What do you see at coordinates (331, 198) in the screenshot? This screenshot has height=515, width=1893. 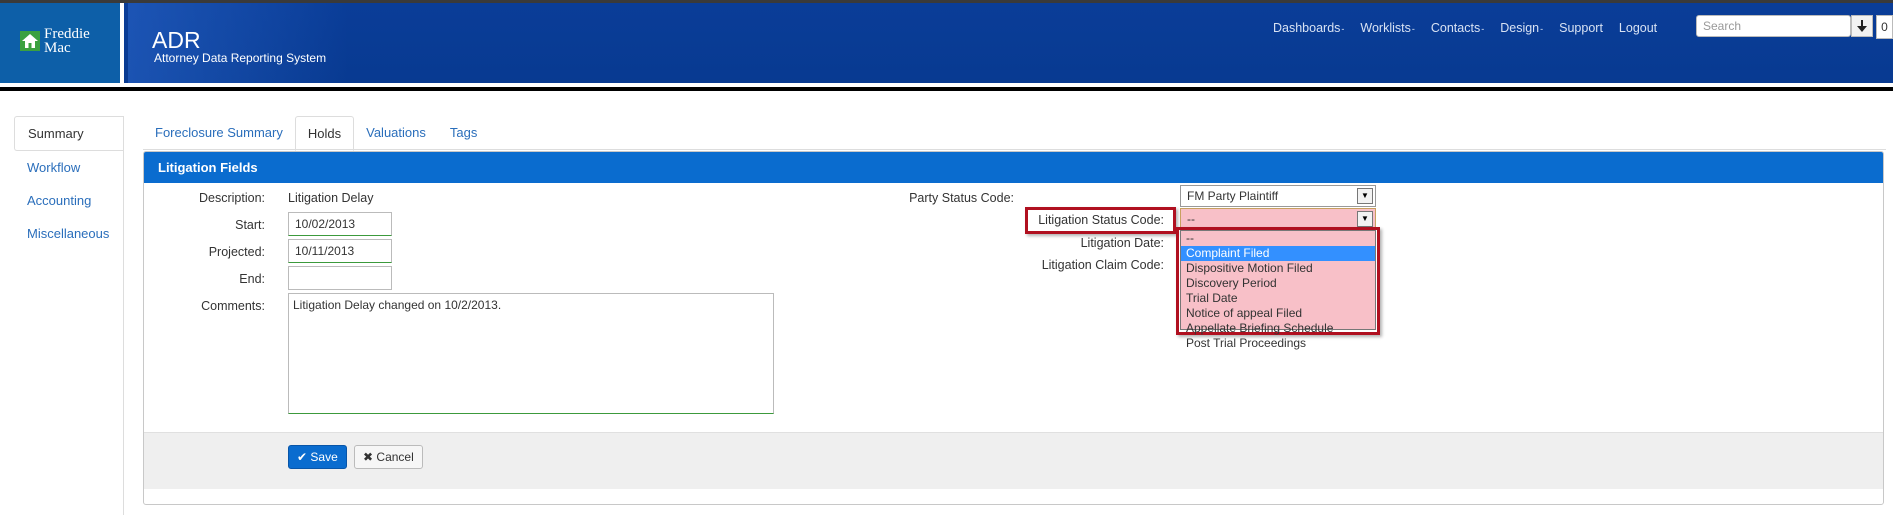 I see `description-value: Litigation Delay` at bounding box center [331, 198].